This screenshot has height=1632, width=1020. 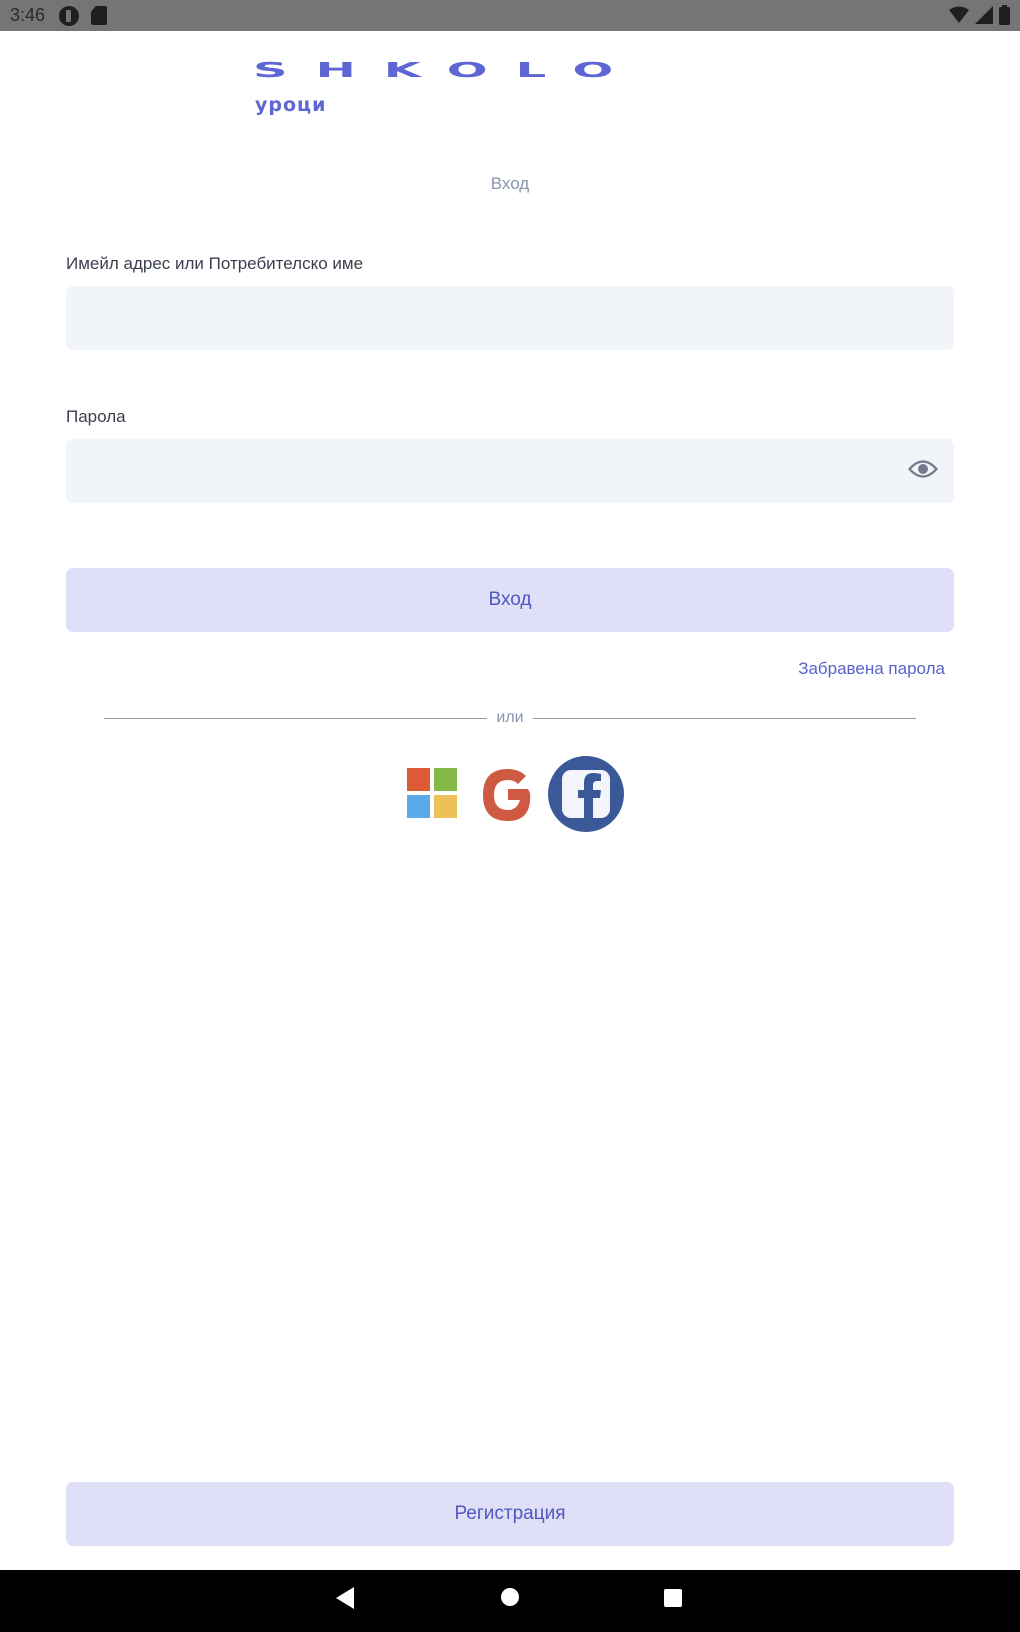 What do you see at coordinates (510, 471) in the screenshot?
I see `password-field` at bounding box center [510, 471].